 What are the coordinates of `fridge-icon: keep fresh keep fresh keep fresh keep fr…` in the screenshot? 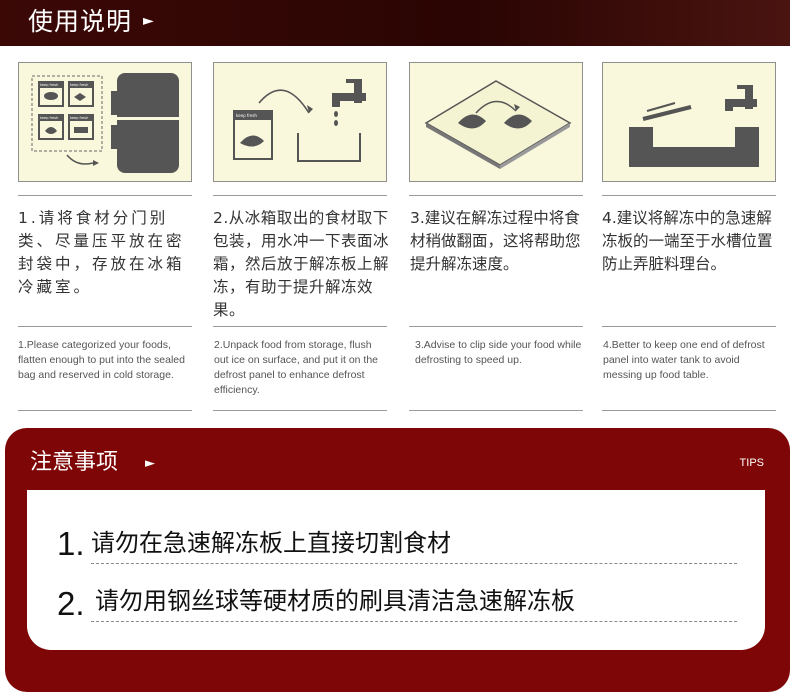 It's located at (105, 123).